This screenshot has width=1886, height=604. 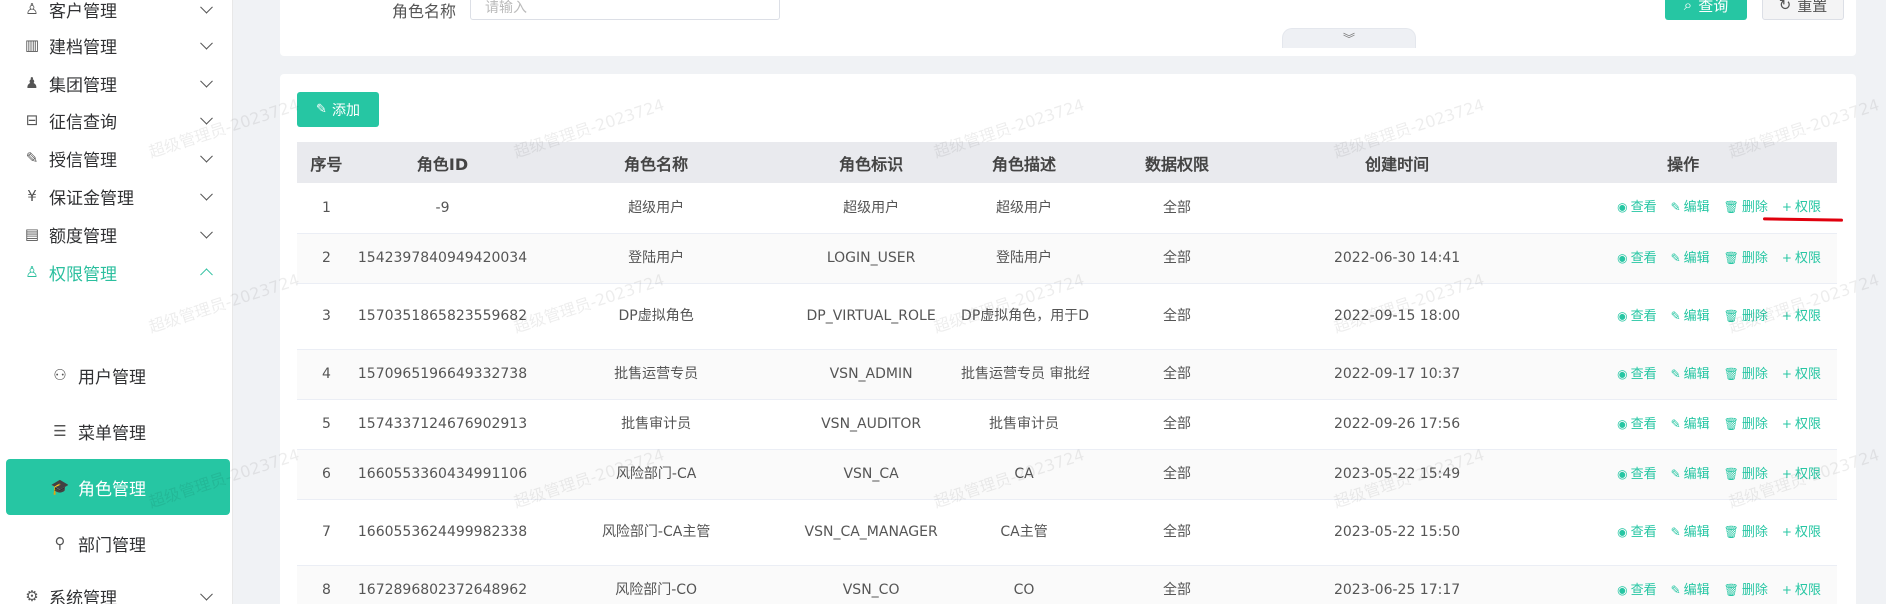 I want to click on created-time: 2022-06-30 14:41, so click(x=1397, y=258).